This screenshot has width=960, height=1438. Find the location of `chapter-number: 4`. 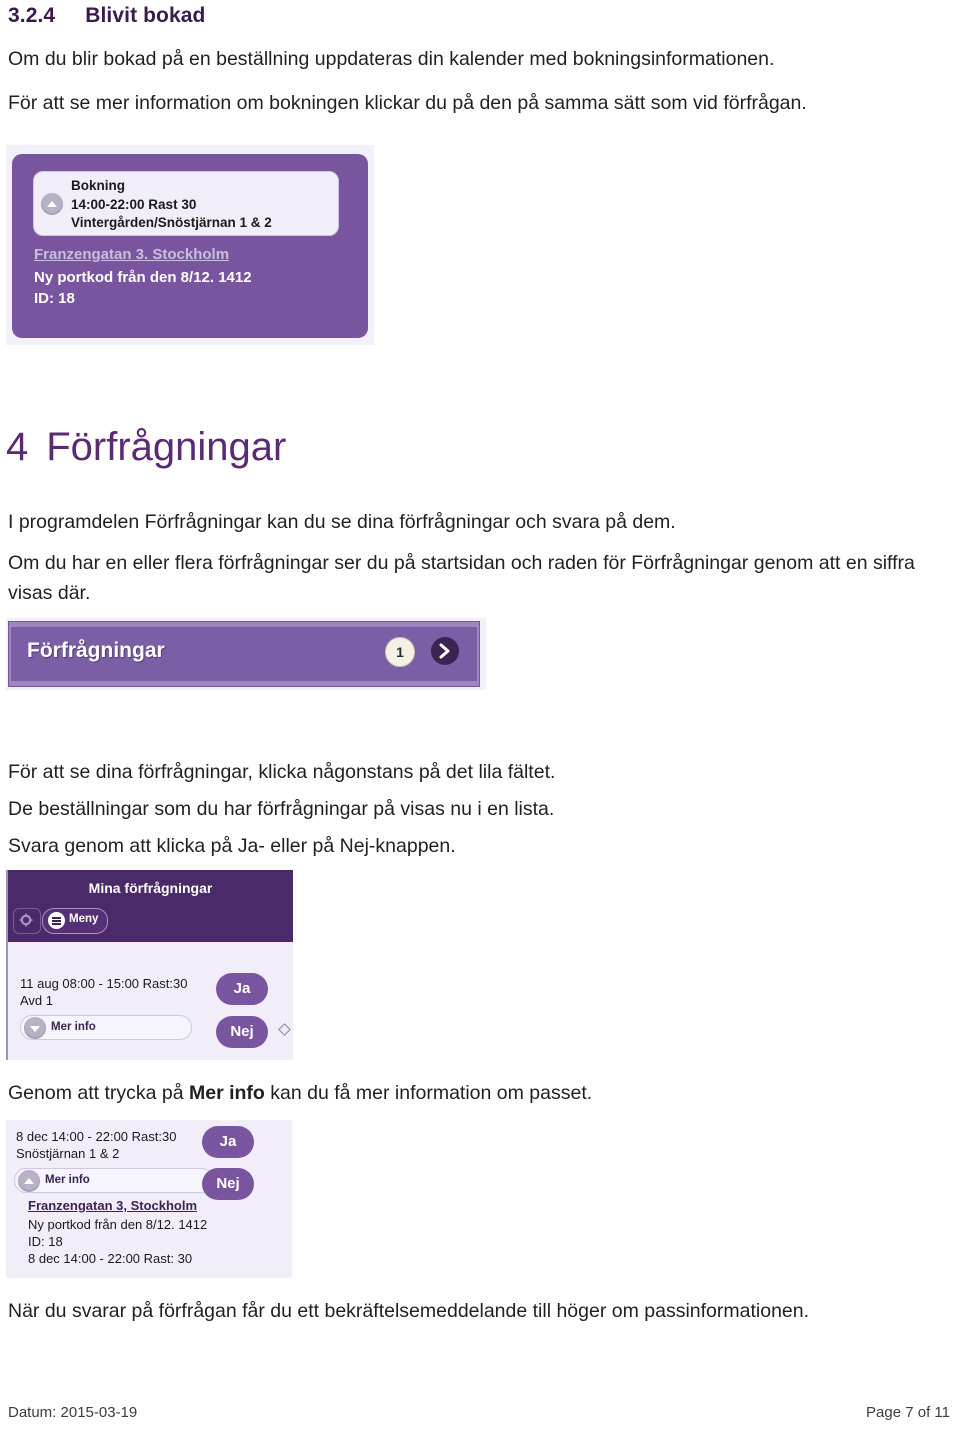

chapter-number: 4 is located at coordinates (17, 447).